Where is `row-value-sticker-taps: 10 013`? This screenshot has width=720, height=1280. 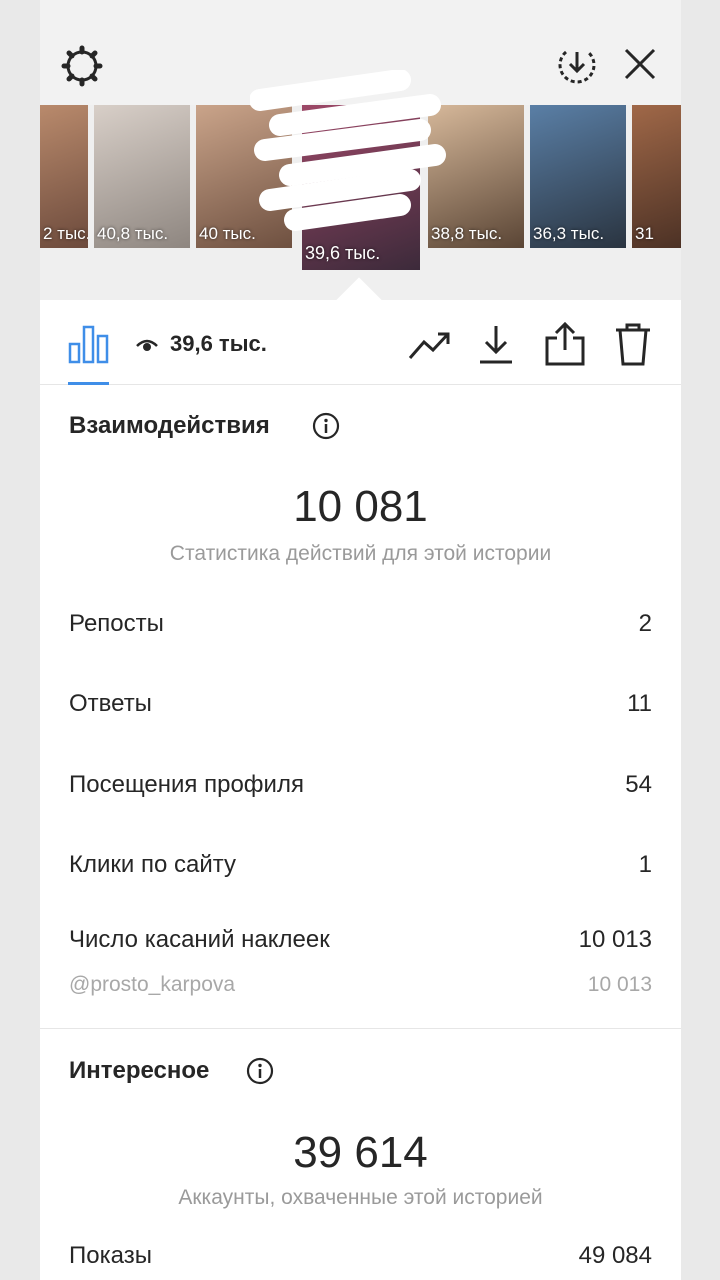
row-value-sticker-taps: 10 013 is located at coordinates (615, 939).